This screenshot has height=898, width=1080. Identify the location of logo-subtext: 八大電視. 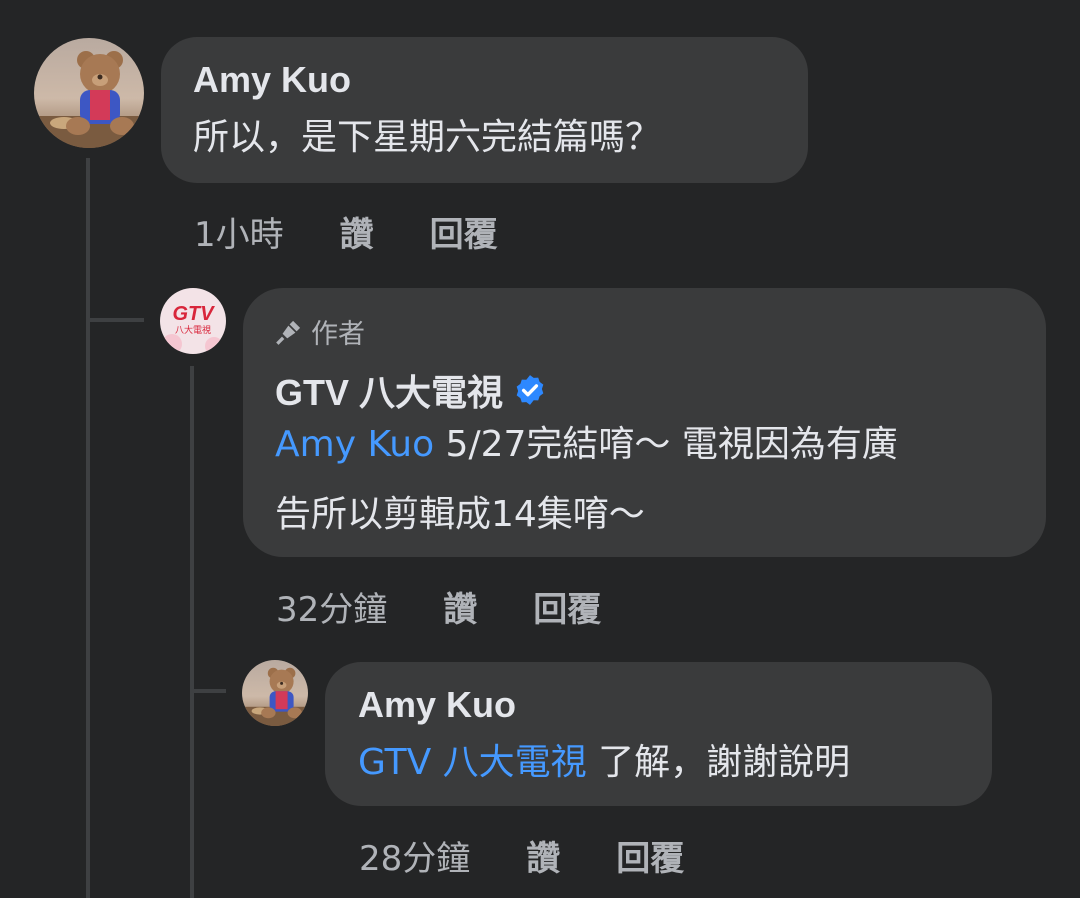
(193, 330).